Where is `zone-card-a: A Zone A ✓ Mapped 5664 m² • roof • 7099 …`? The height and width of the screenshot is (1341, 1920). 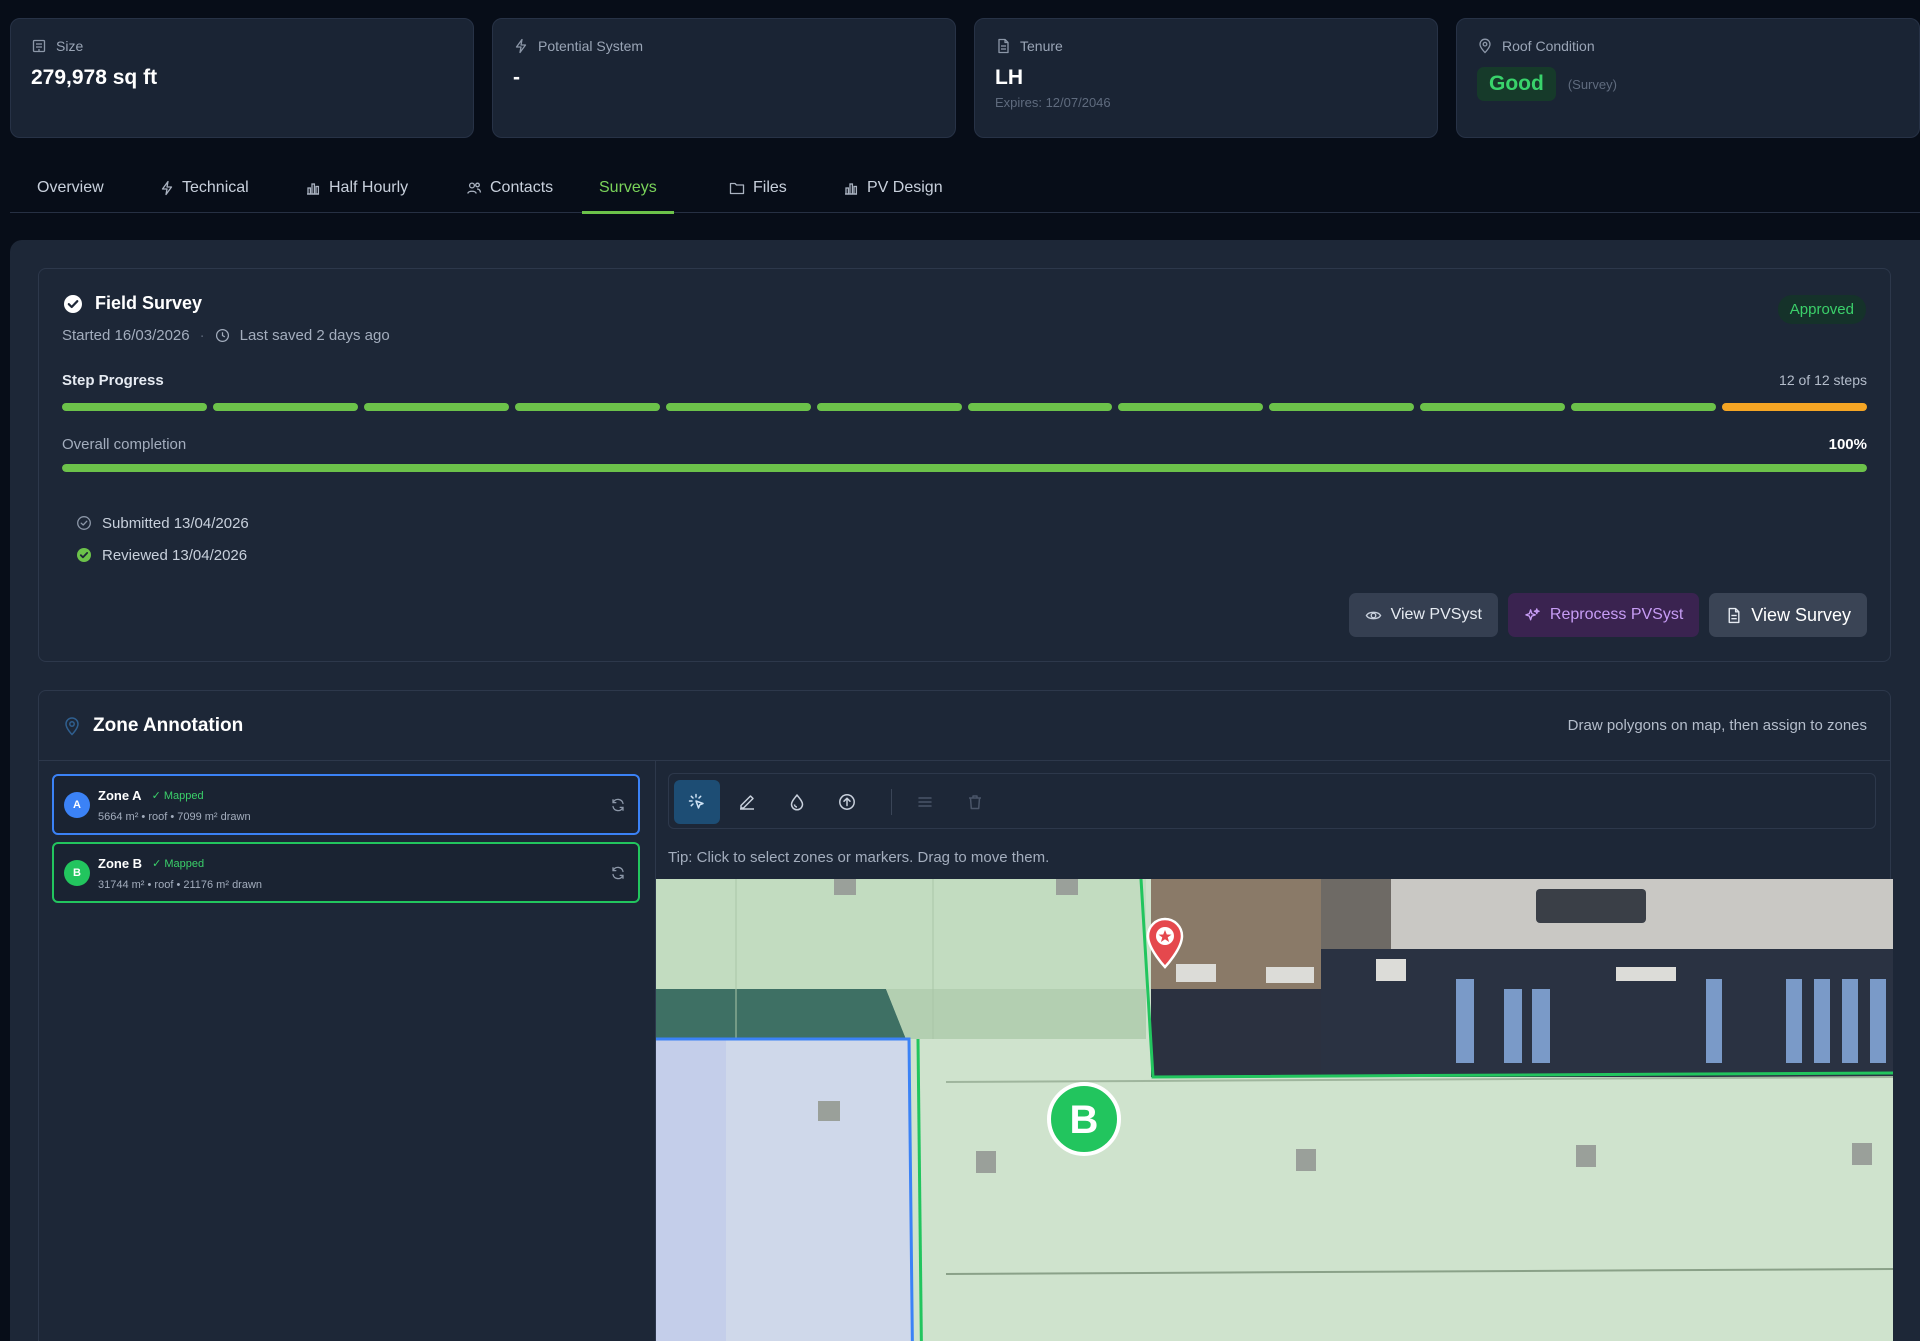 zone-card-a: A Zone A ✓ Mapped 5664 m² • roof • 7099 … is located at coordinates (346, 804).